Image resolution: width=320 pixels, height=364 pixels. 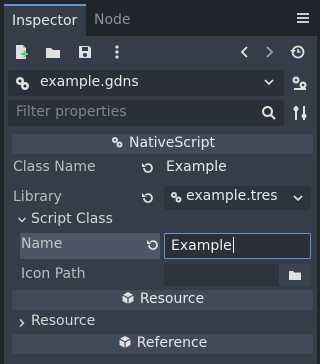 I want to click on resource-name: example.gdns, so click(x=89, y=82).